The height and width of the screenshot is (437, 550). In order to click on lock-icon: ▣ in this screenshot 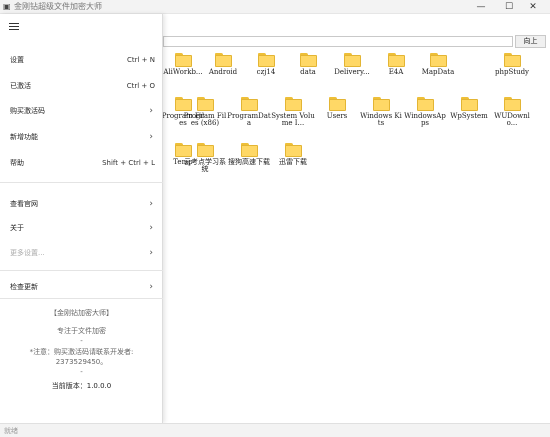, I will do `click(7, 6)`.